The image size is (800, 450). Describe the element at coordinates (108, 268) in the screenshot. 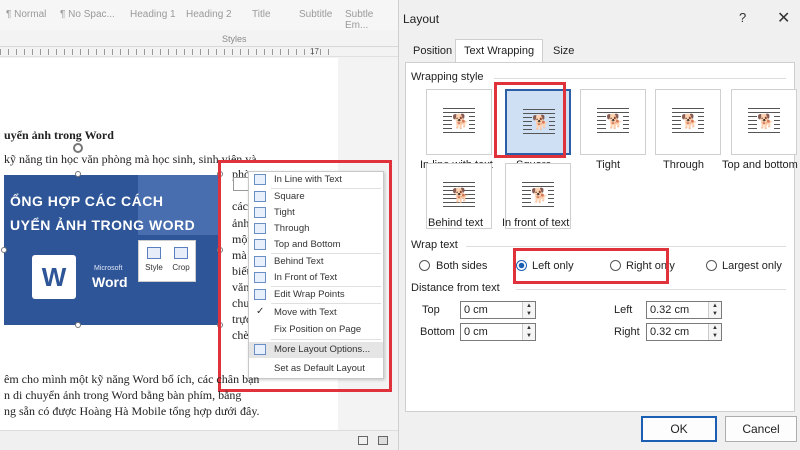

I see `microsoft-label: Microsoft` at that location.